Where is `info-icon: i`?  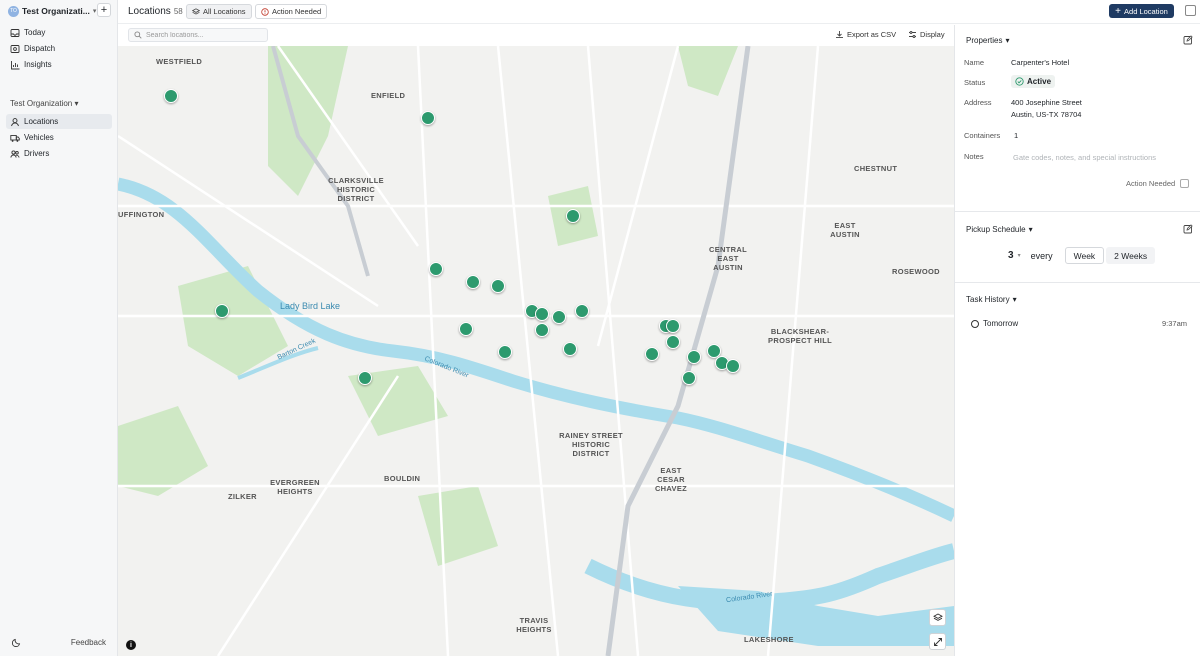 info-icon: i is located at coordinates (131, 645).